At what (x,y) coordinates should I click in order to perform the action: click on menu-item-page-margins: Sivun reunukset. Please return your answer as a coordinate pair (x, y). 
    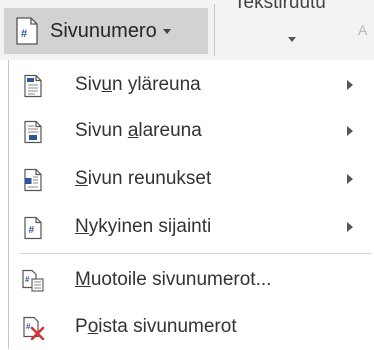
    Looking at the image, I should click on (190, 179).